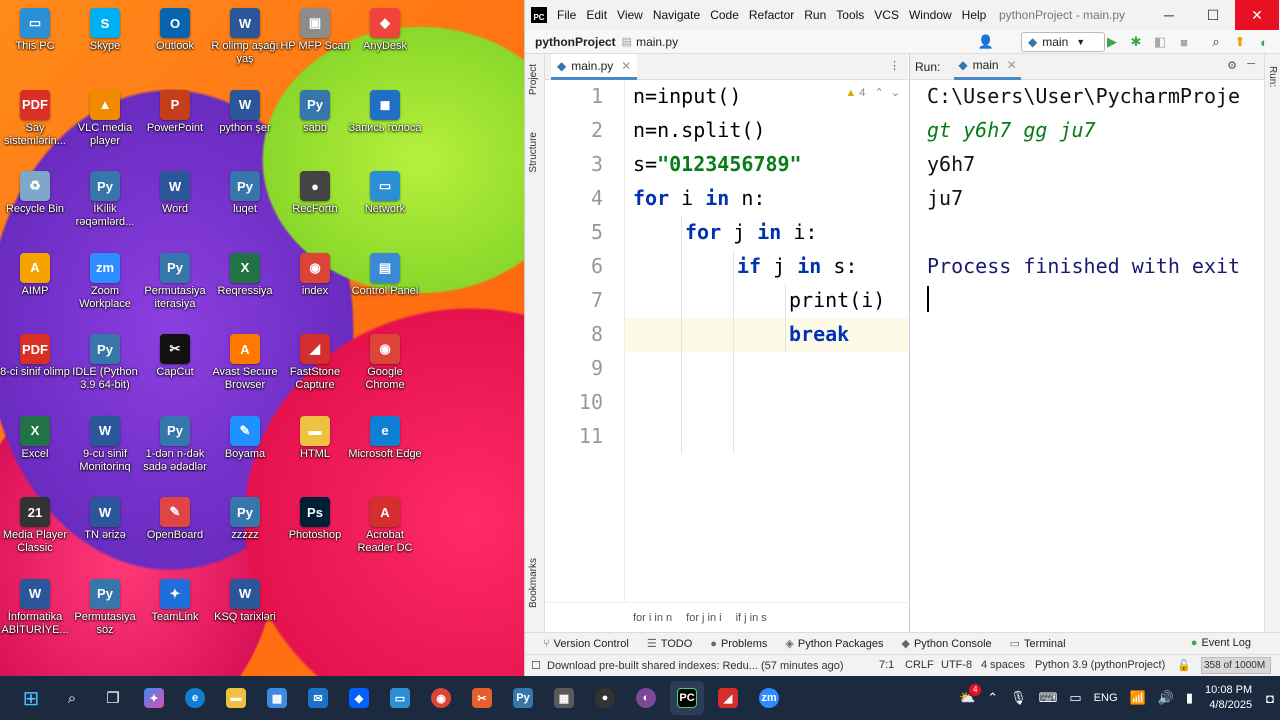  I want to click on desktop-icon: Py Permutasiya iterasiya, so click(175, 288).